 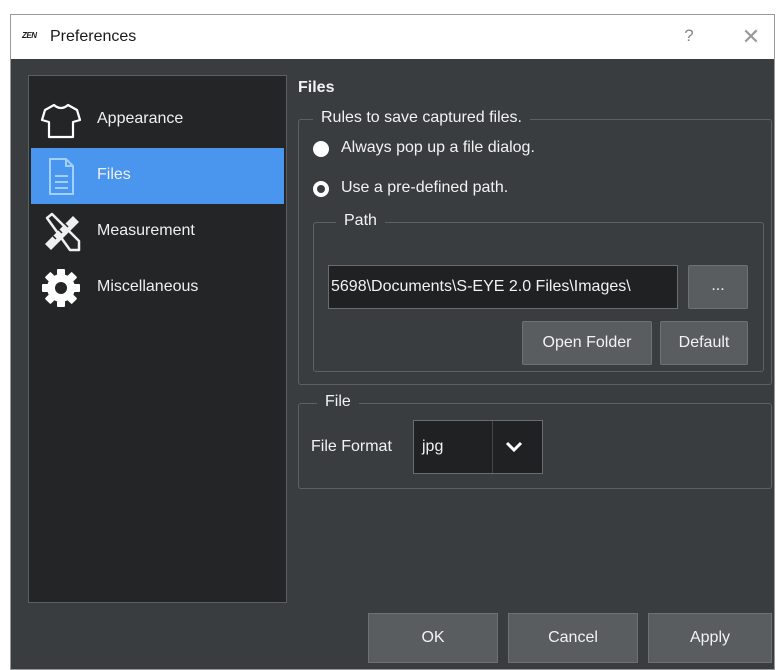 What do you see at coordinates (433, 638) in the screenshot?
I see `ok-button: OK` at bounding box center [433, 638].